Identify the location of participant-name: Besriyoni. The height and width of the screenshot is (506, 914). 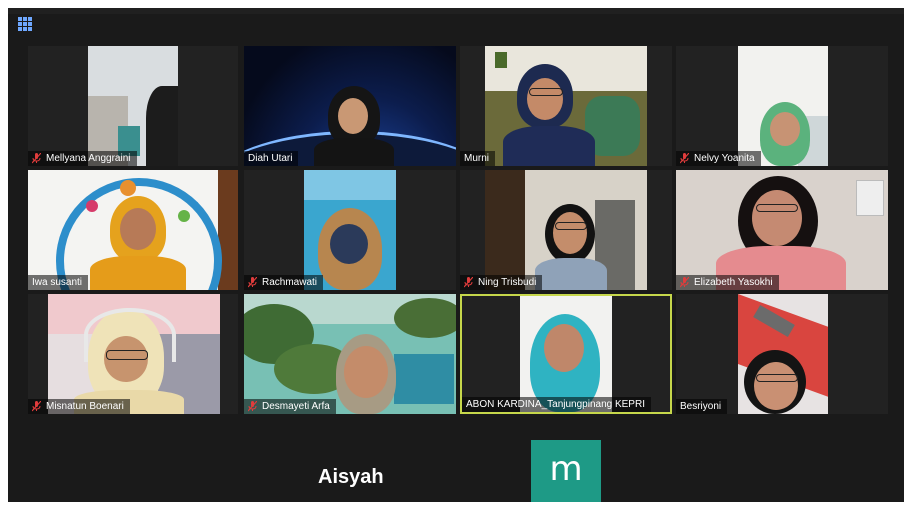
(701, 406).